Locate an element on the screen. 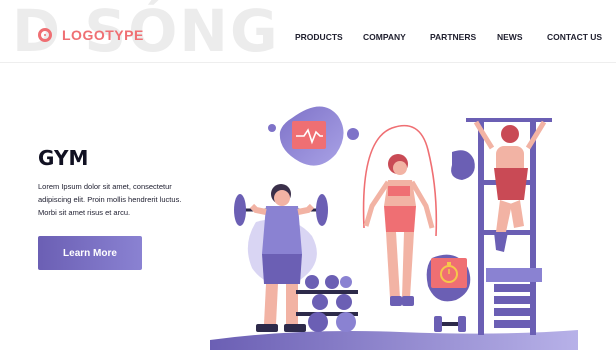  nav-link-contact-us: CONTACT US is located at coordinates (574, 37).